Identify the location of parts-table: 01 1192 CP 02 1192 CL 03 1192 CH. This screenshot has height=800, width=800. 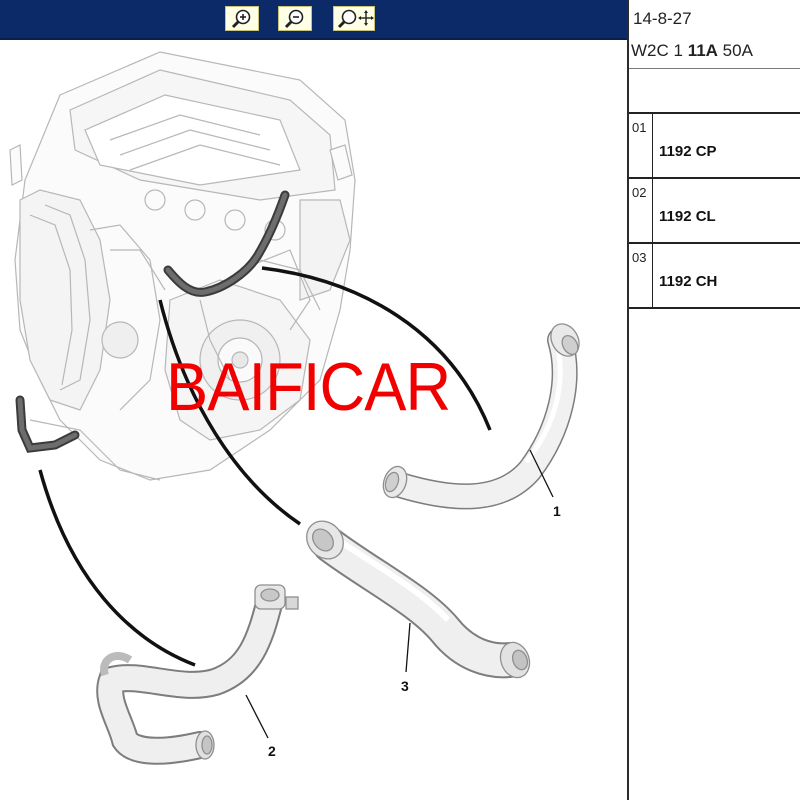
(714, 210).